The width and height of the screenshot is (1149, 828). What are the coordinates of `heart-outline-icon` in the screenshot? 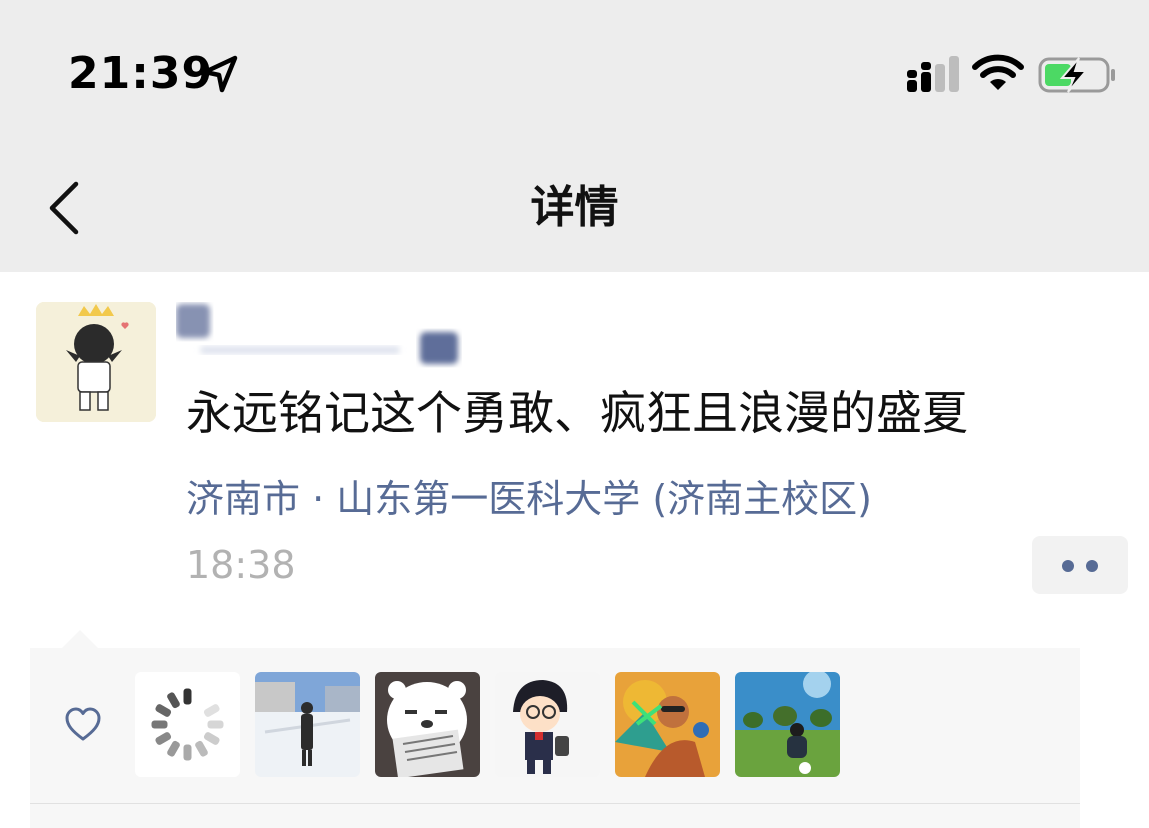 It's located at (83, 724).